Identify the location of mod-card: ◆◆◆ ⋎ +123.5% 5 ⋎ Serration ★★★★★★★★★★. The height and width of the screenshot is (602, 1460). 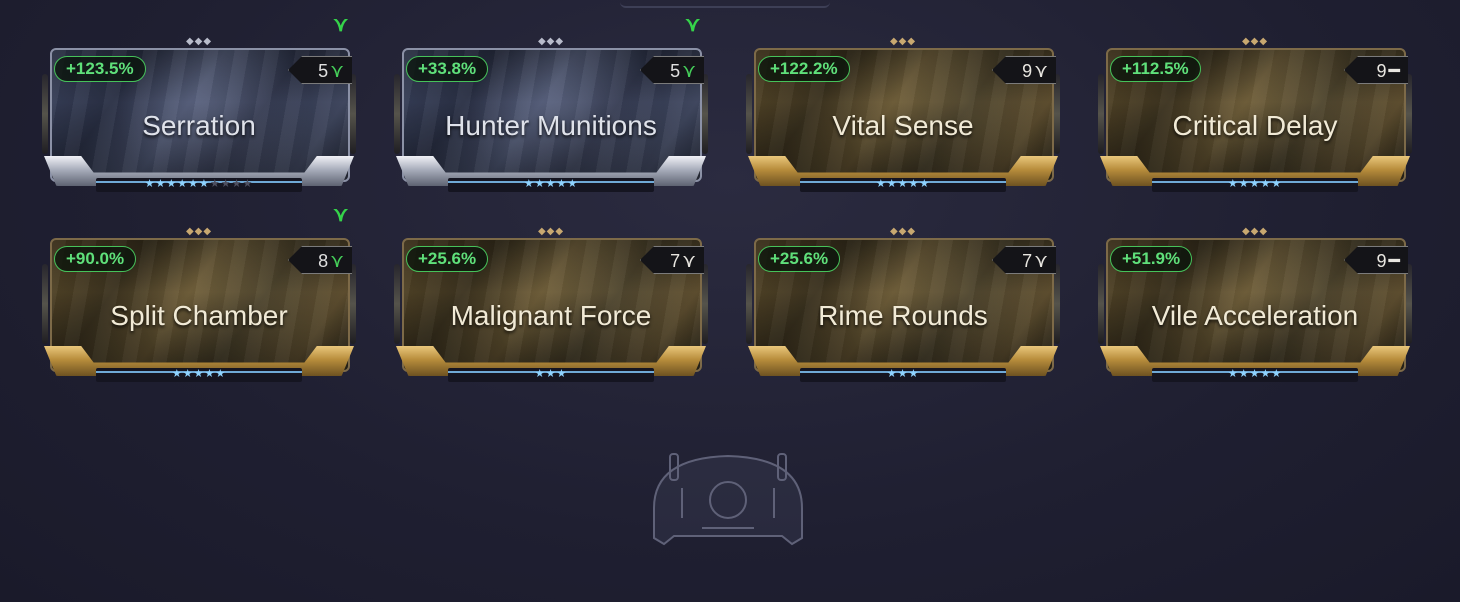
(199, 105).